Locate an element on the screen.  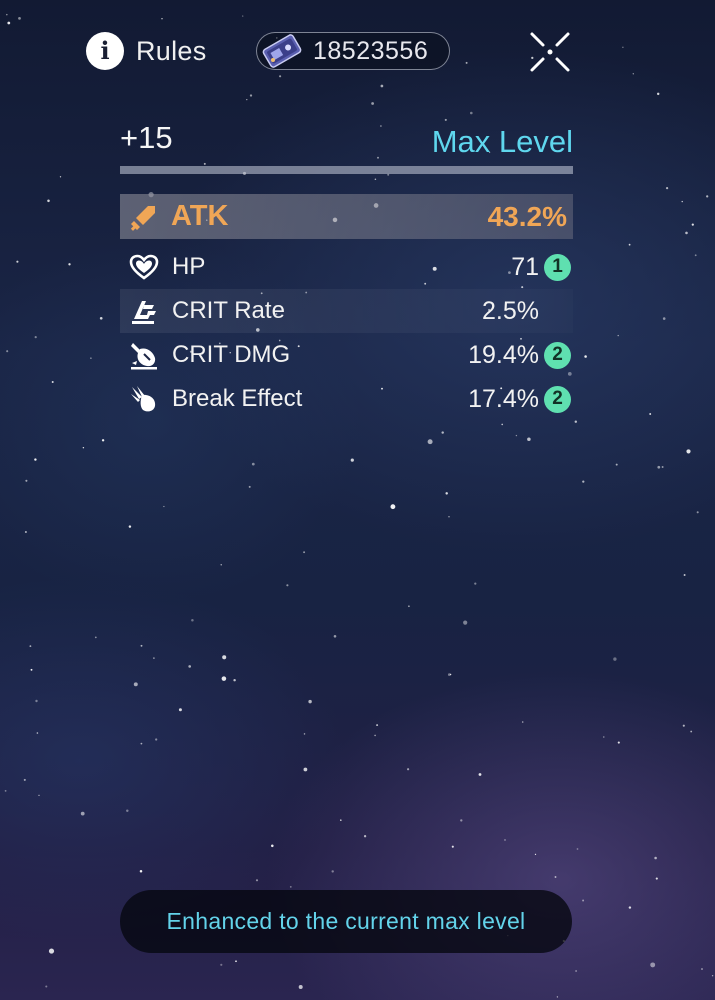
sub-stat-row-crit-dmg: CRIT DMG 19.4% 2 is located at coordinates (346, 355).